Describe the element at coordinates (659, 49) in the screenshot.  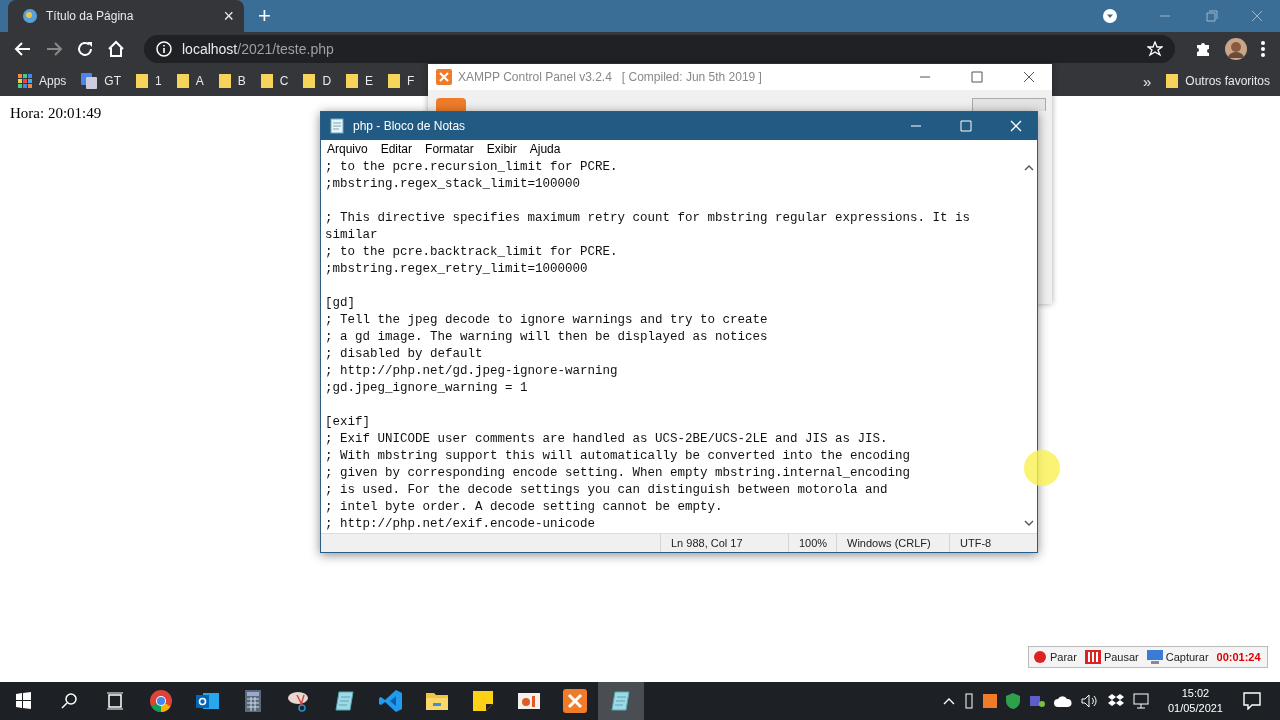
I see `address-bar: localhost/2021/teste.php` at that location.